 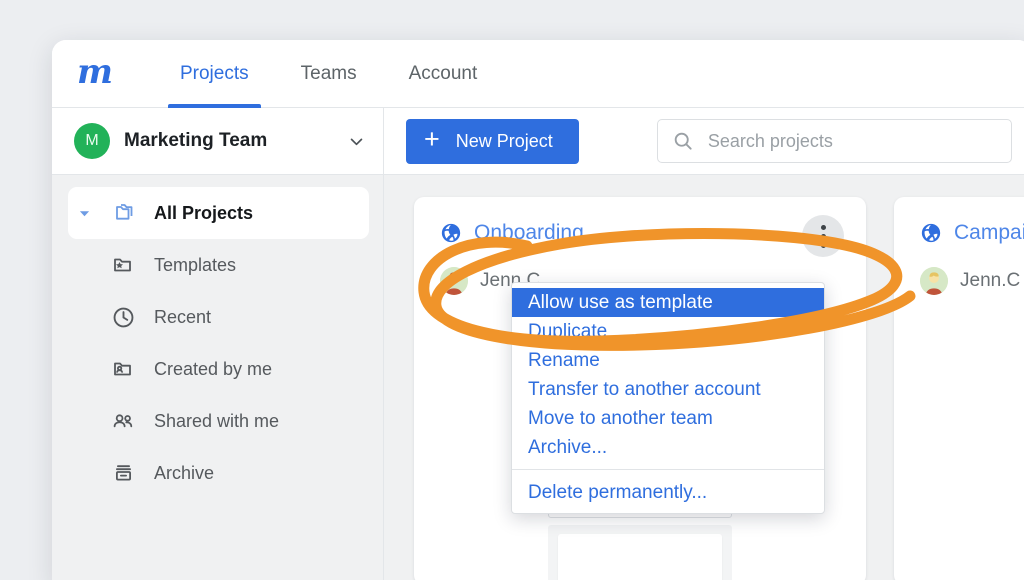 I want to click on team-selector: M Marketing Team, so click(x=217, y=141).